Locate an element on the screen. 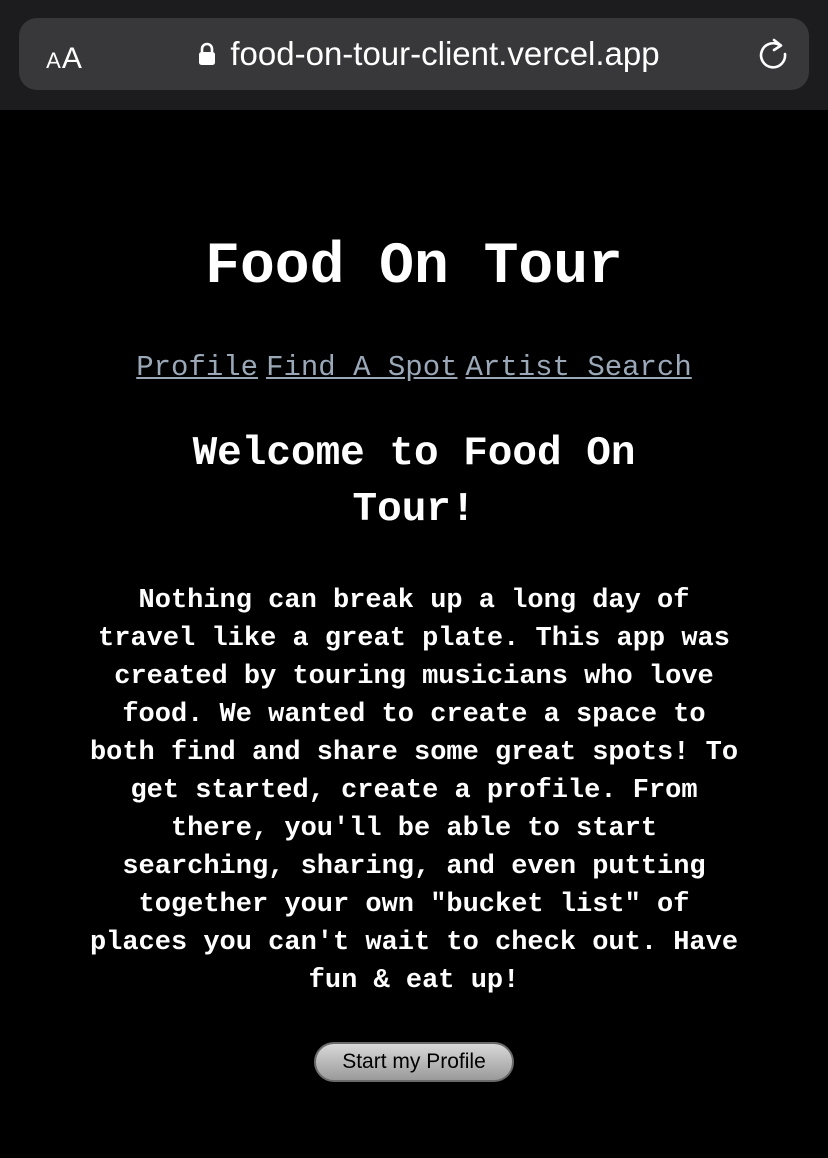 The height and width of the screenshot is (1158, 828). start-profile-button: Start my Profile is located at coordinates (414, 1062).